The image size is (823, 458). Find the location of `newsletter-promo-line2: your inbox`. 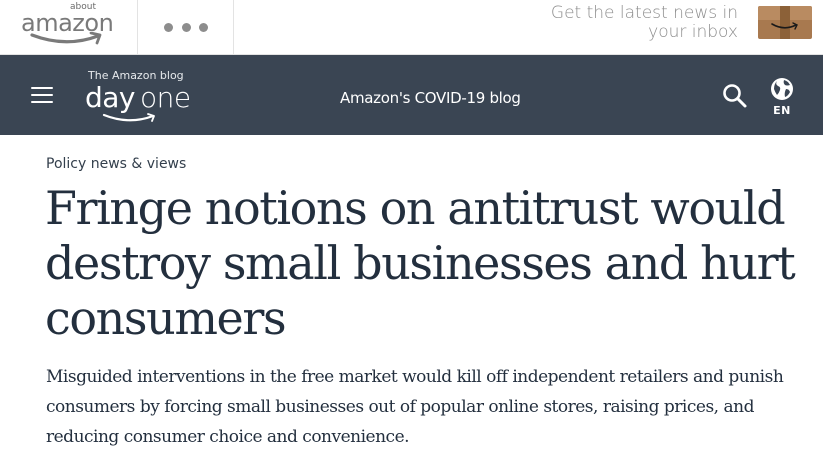

newsletter-promo-line2: your inbox is located at coordinates (693, 32).